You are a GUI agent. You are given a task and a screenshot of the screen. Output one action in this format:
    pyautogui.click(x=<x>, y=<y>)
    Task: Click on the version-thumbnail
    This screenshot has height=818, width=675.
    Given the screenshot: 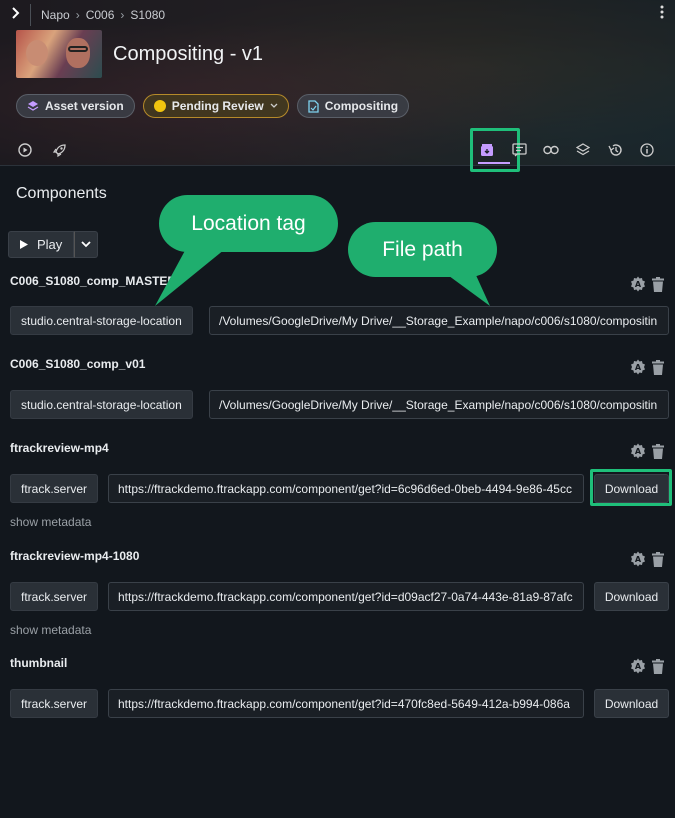 What is the action you would take?
    pyautogui.click(x=59, y=54)
    